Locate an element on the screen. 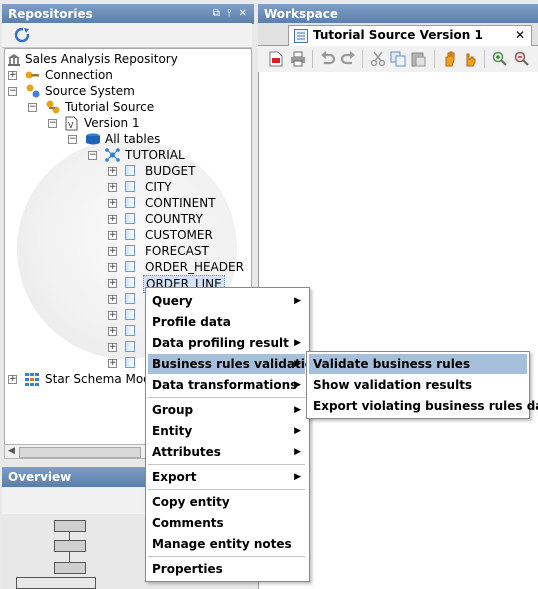 This screenshot has height=589, width=538. select-hand-icon is located at coordinates (470, 59).